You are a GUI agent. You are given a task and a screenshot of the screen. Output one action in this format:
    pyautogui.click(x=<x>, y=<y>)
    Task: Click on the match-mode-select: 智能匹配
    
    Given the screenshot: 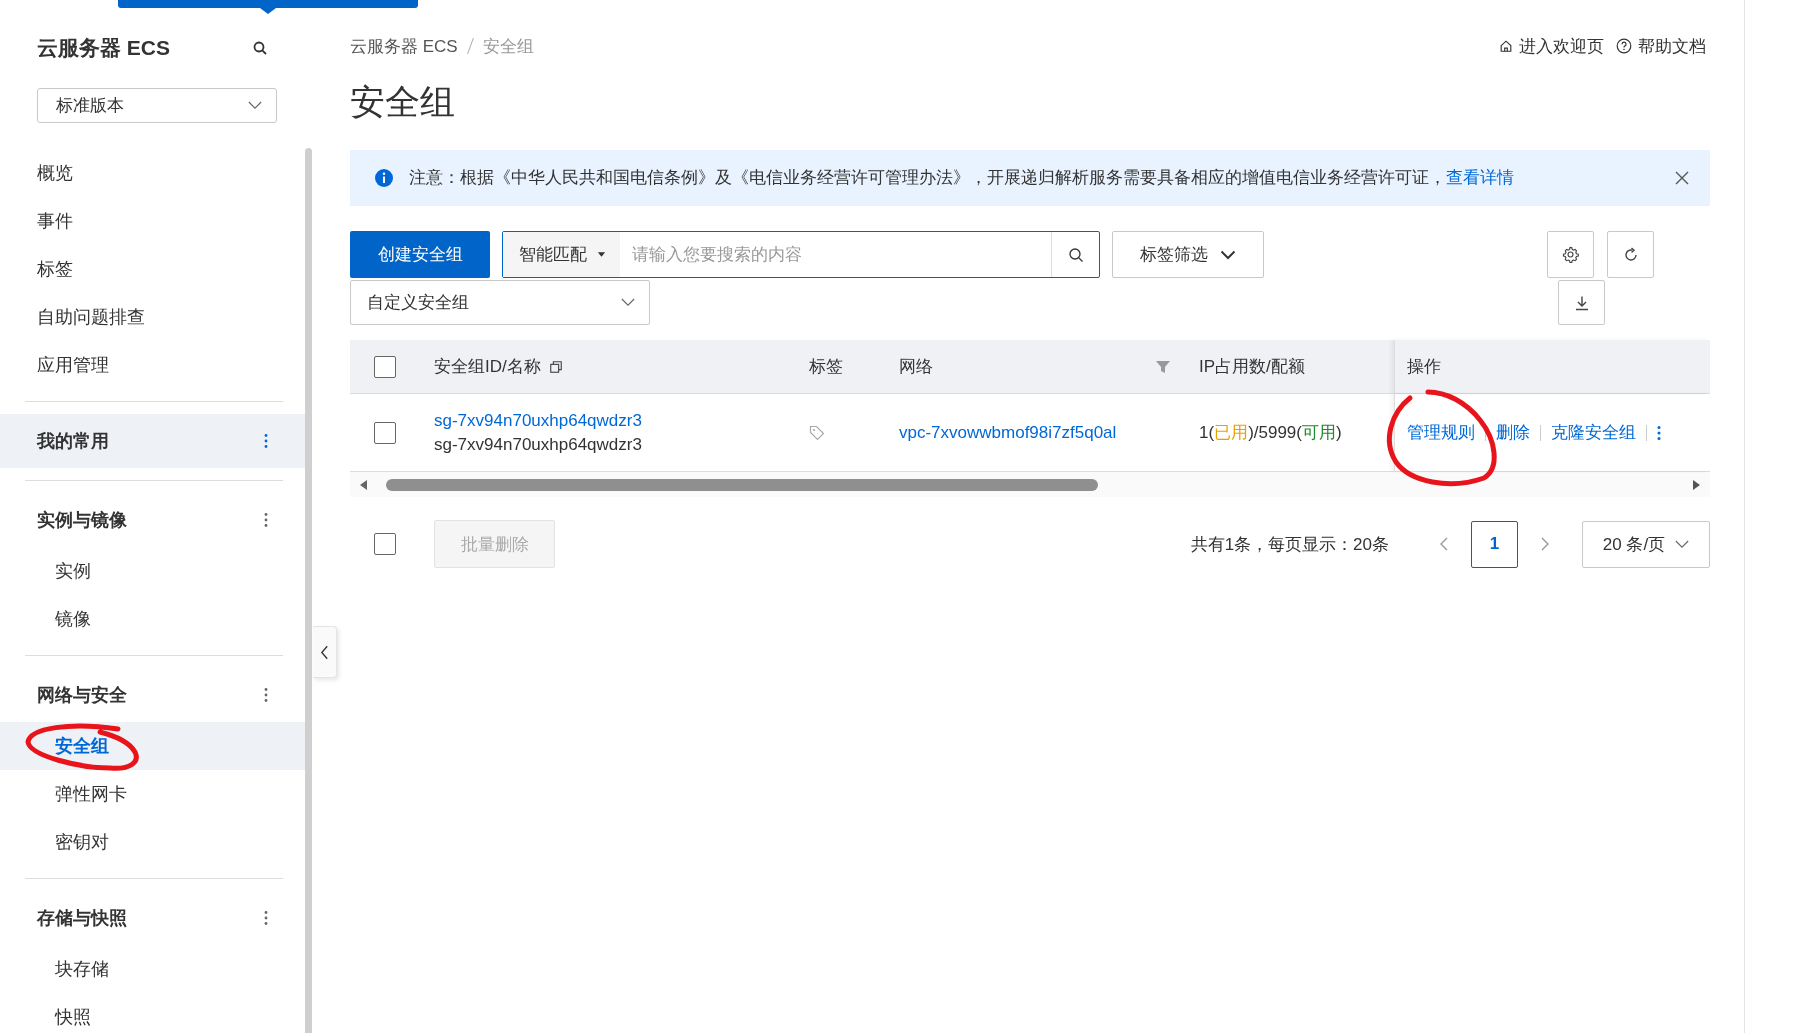 What is the action you would take?
    pyautogui.click(x=561, y=254)
    